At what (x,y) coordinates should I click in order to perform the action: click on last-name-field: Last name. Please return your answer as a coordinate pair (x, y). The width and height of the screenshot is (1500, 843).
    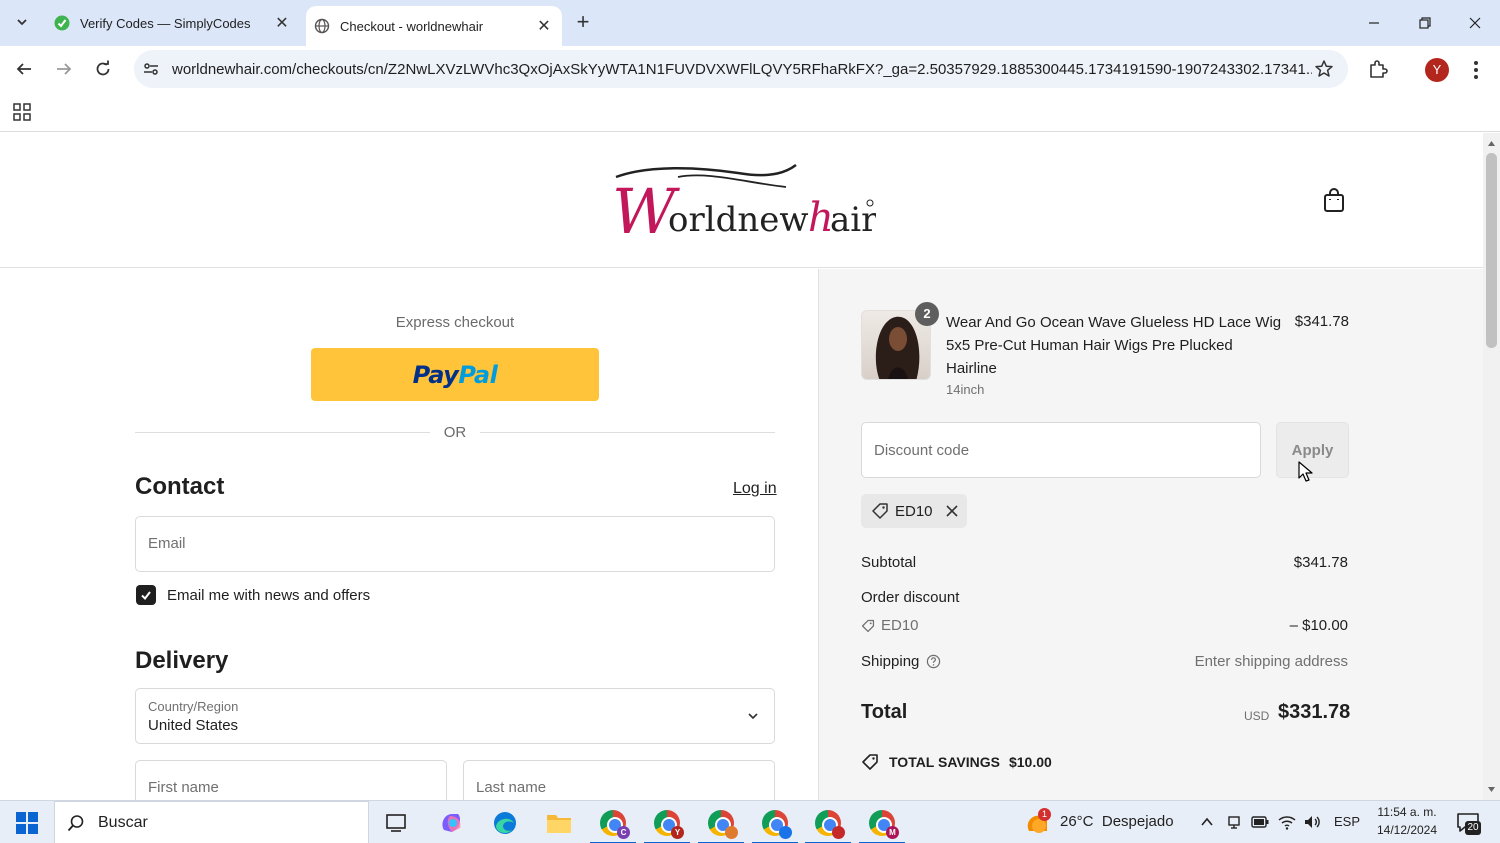
    Looking at the image, I should click on (619, 780).